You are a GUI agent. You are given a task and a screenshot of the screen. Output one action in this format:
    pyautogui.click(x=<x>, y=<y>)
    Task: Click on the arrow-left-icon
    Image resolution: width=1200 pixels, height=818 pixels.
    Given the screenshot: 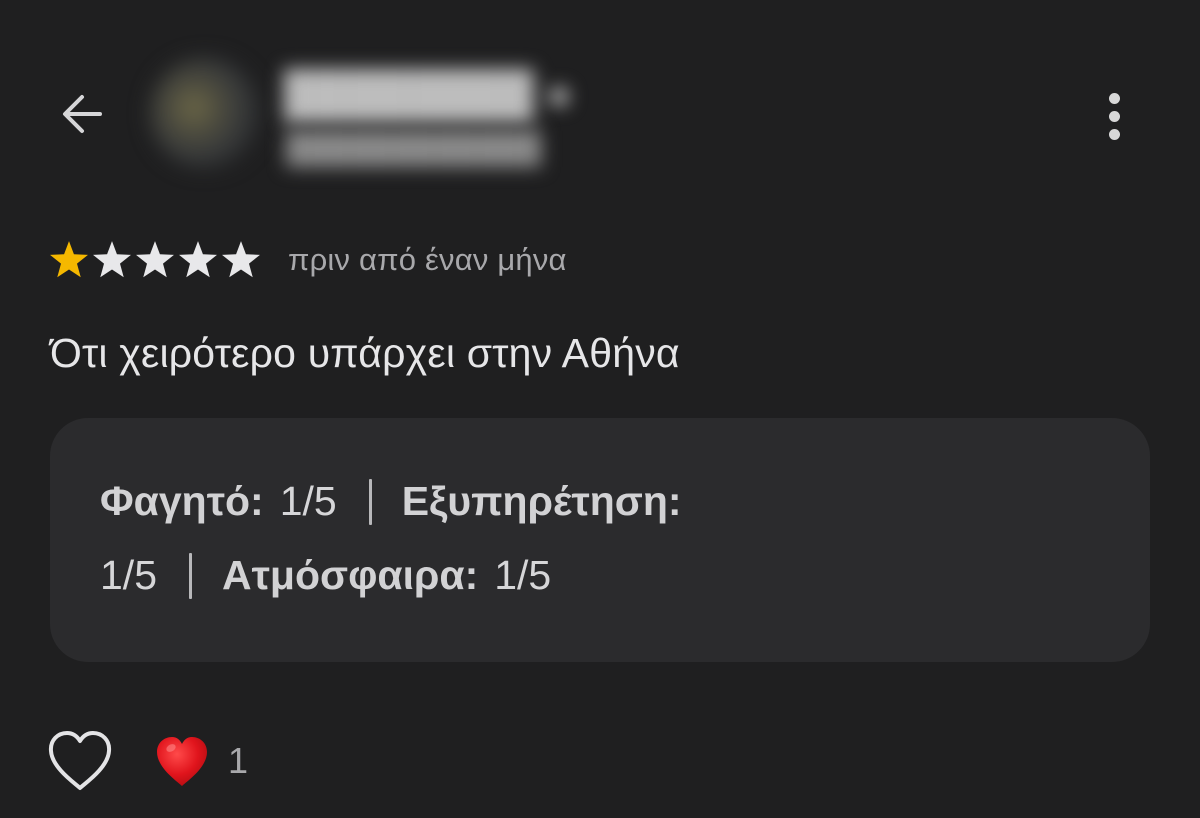 What is the action you would take?
    pyautogui.click(x=82, y=114)
    